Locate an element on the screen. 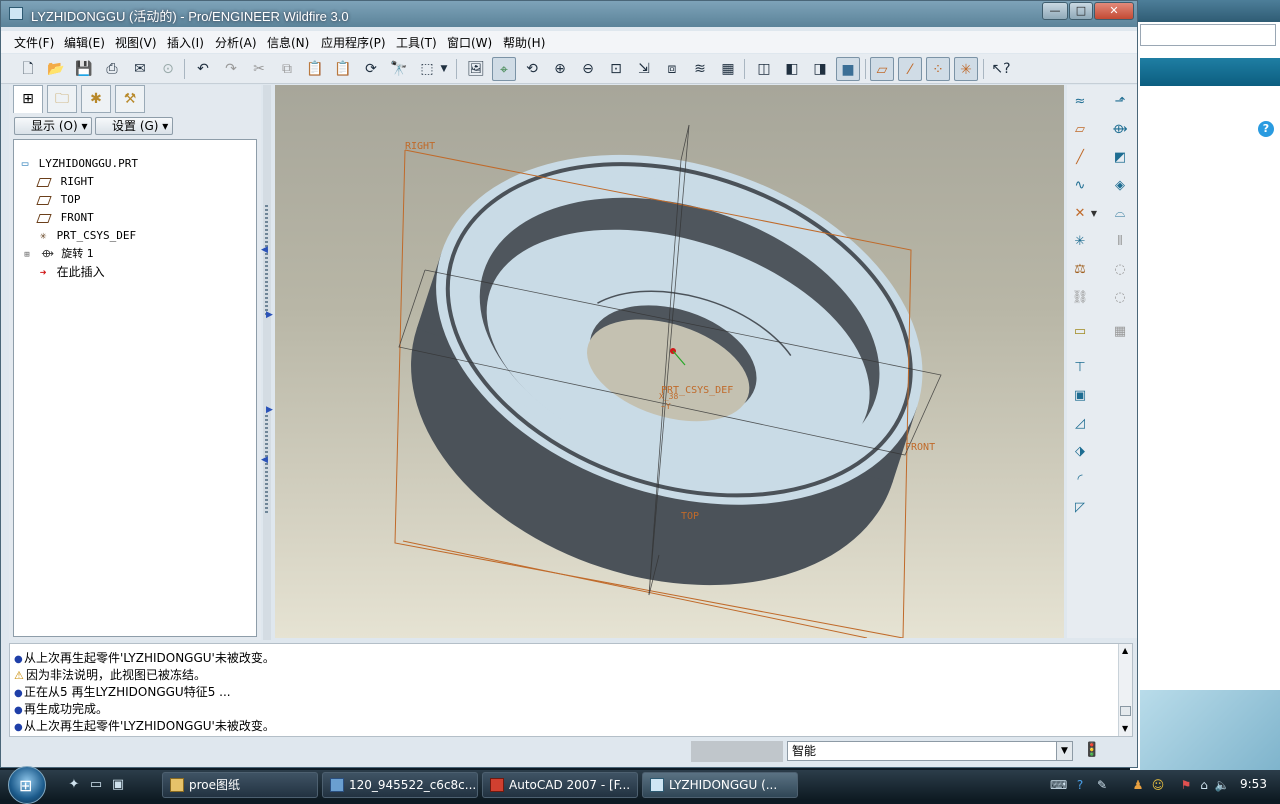 The width and height of the screenshot is (1280, 804). save-icon: 💾 is located at coordinates (84, 69).